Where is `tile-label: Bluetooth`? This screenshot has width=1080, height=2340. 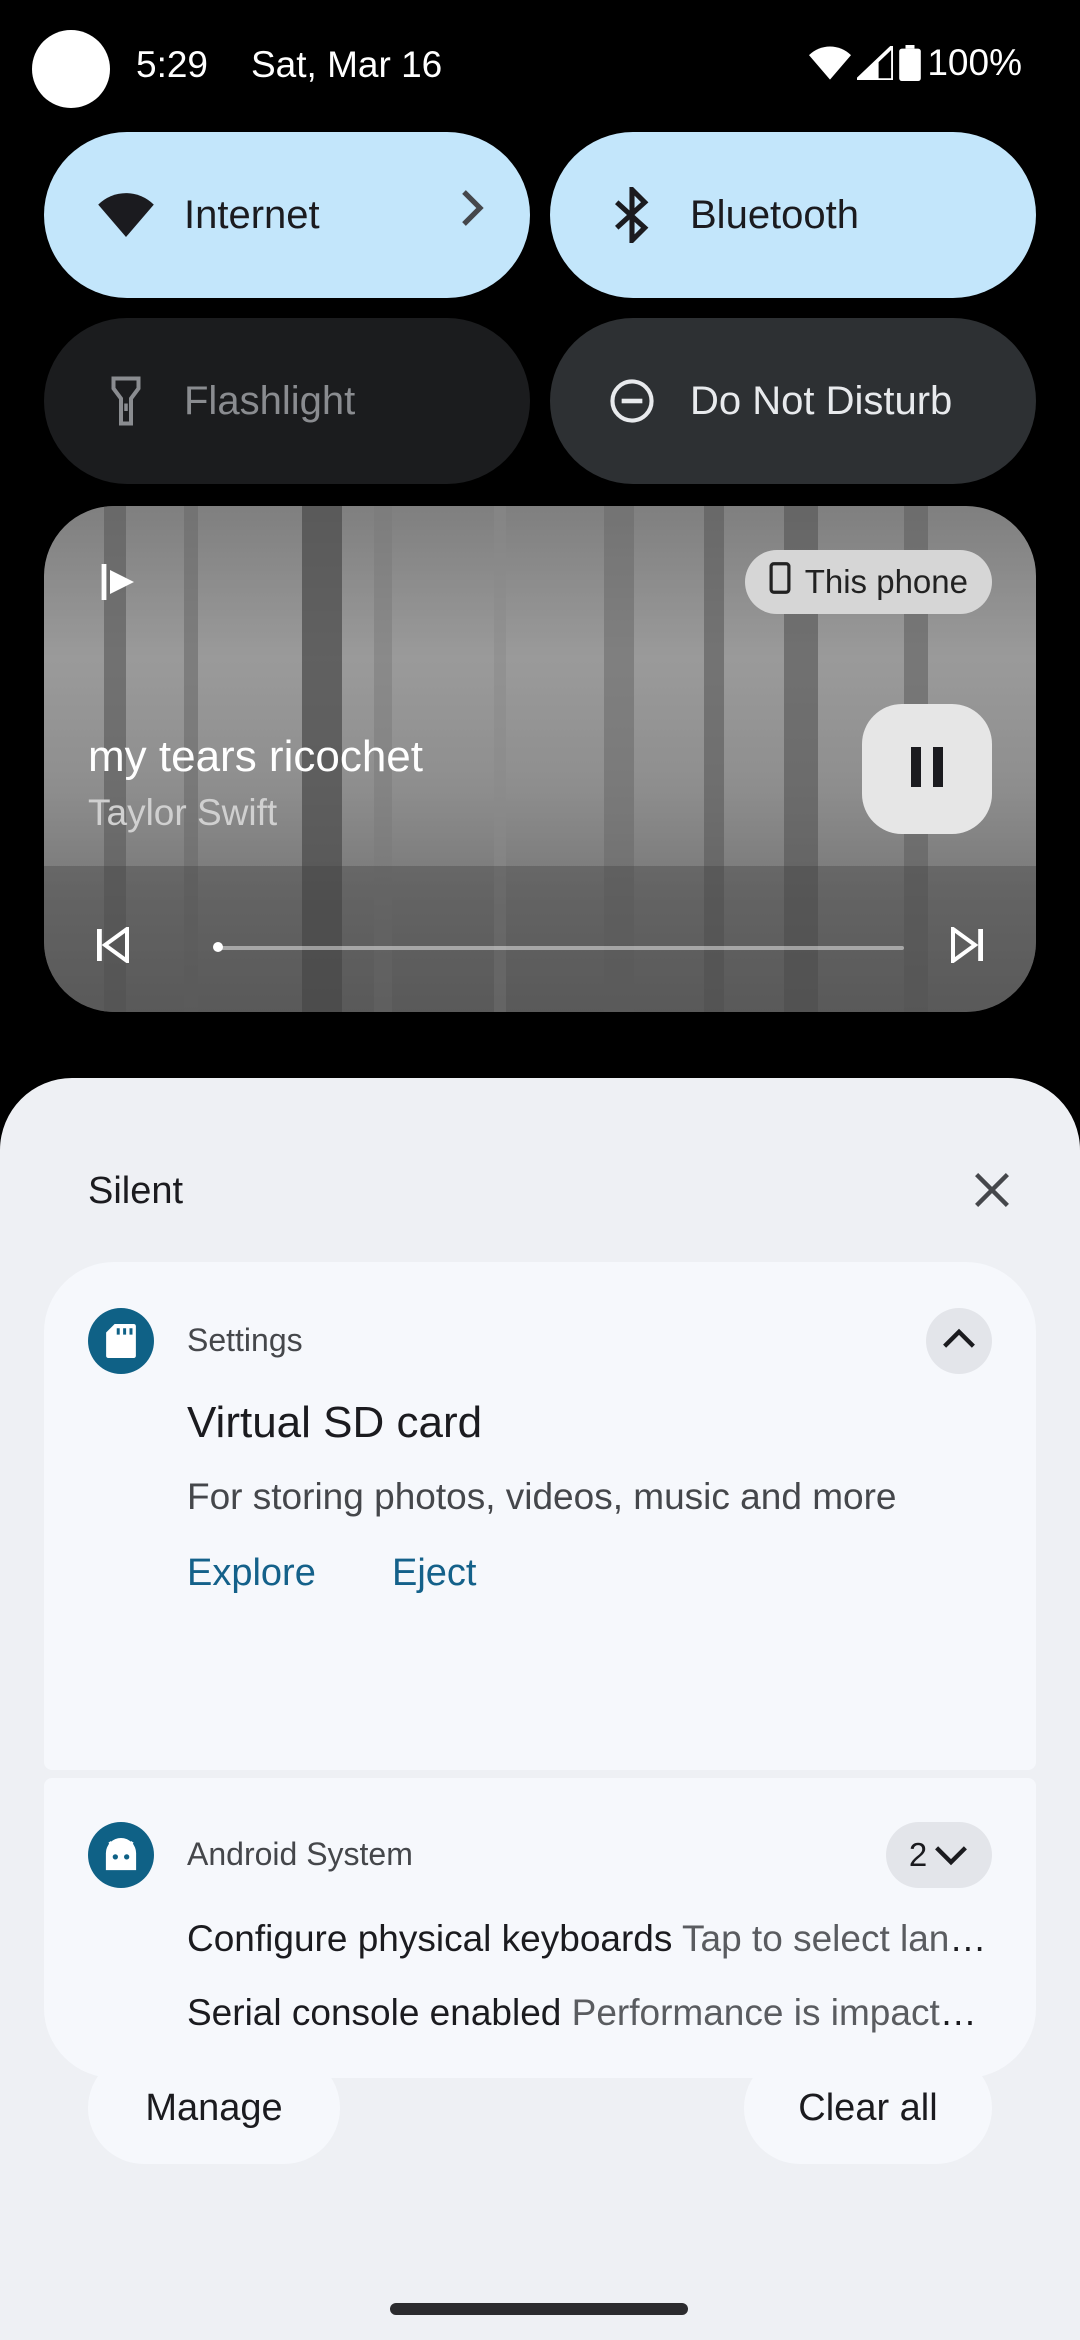
tile-label: Bluetooth is located at coordinates (775, 214).